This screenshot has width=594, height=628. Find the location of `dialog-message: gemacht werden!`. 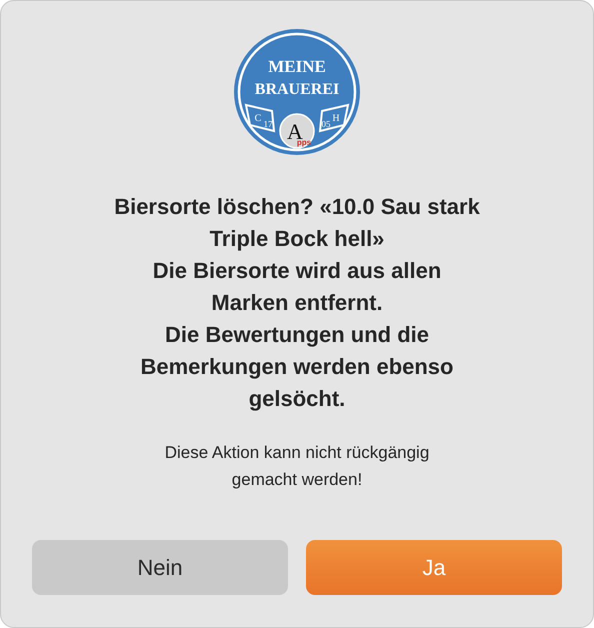

dialog-message: gemacht werden! is located at coordinates (297, 480).